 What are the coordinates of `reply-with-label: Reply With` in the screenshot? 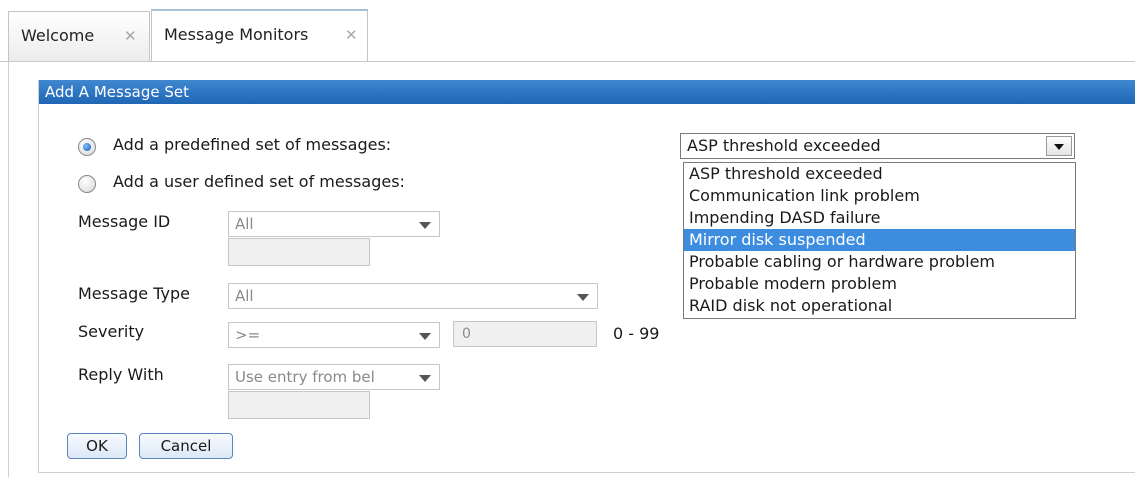 It's located at (121, 374).